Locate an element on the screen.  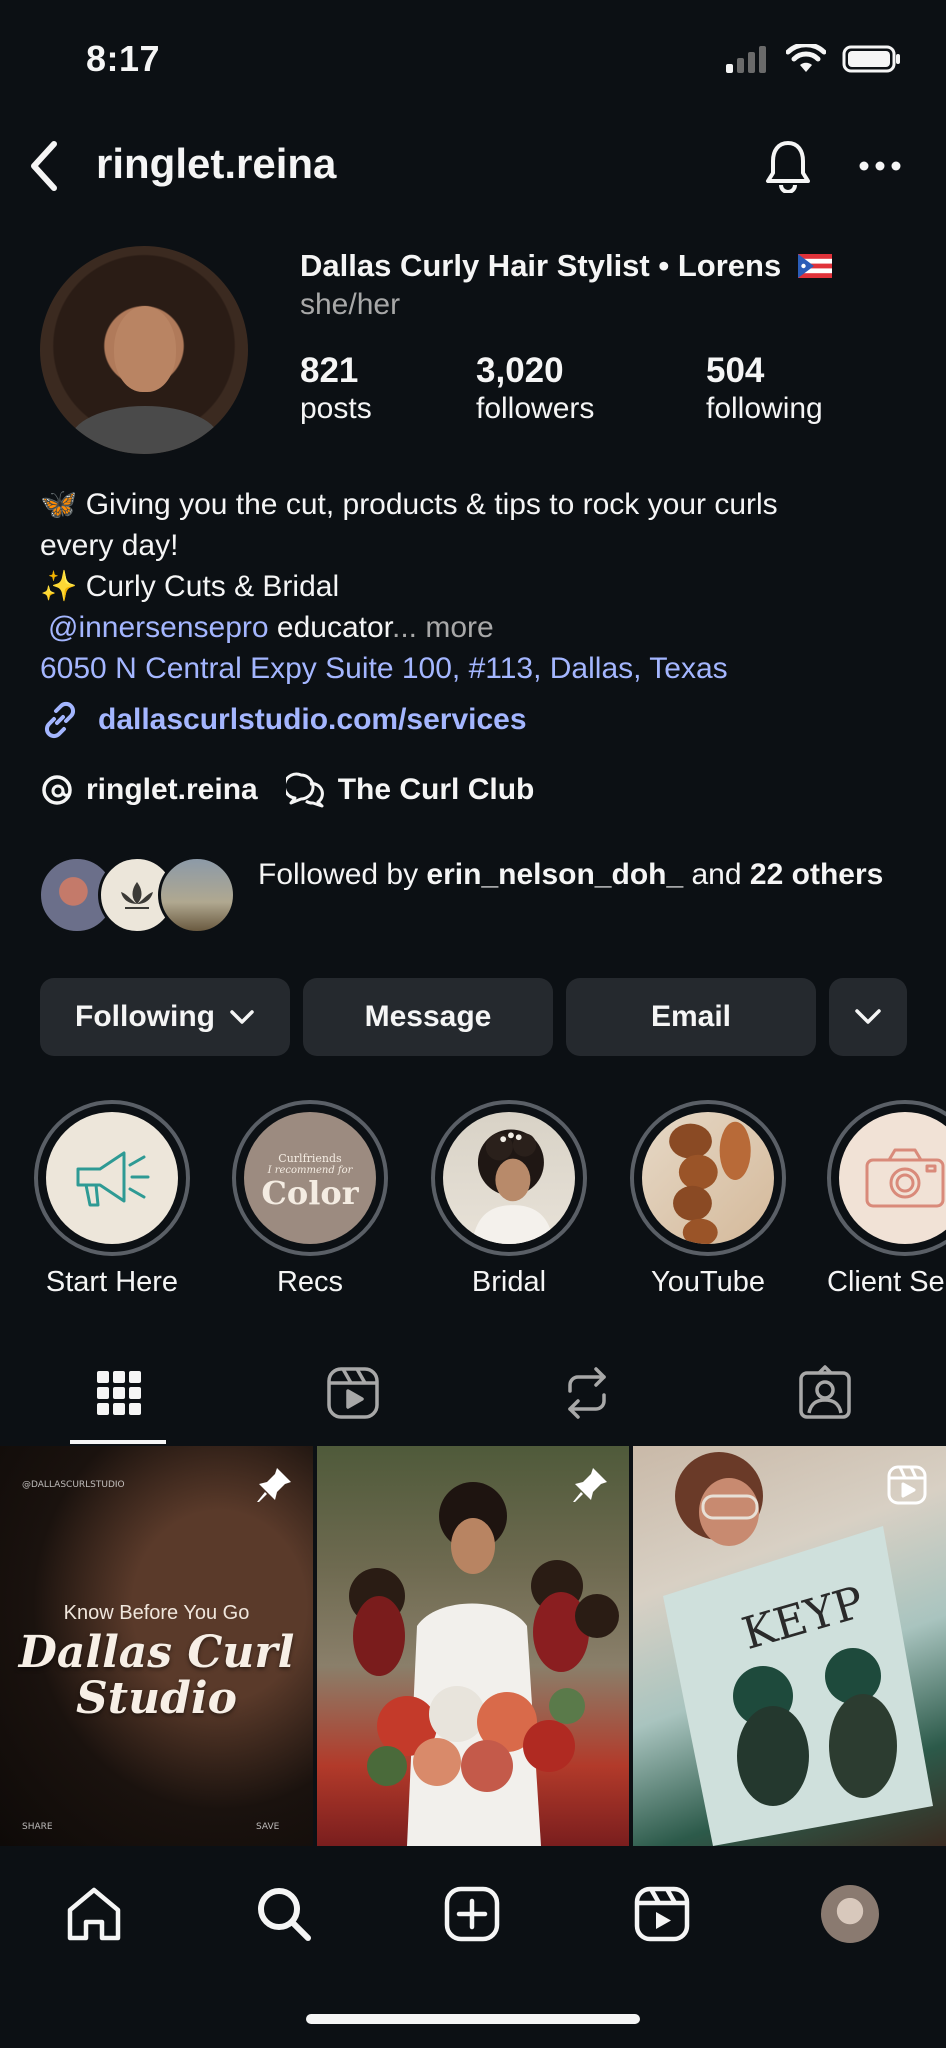
email-button: Email is located at coordinates (691, 1017).